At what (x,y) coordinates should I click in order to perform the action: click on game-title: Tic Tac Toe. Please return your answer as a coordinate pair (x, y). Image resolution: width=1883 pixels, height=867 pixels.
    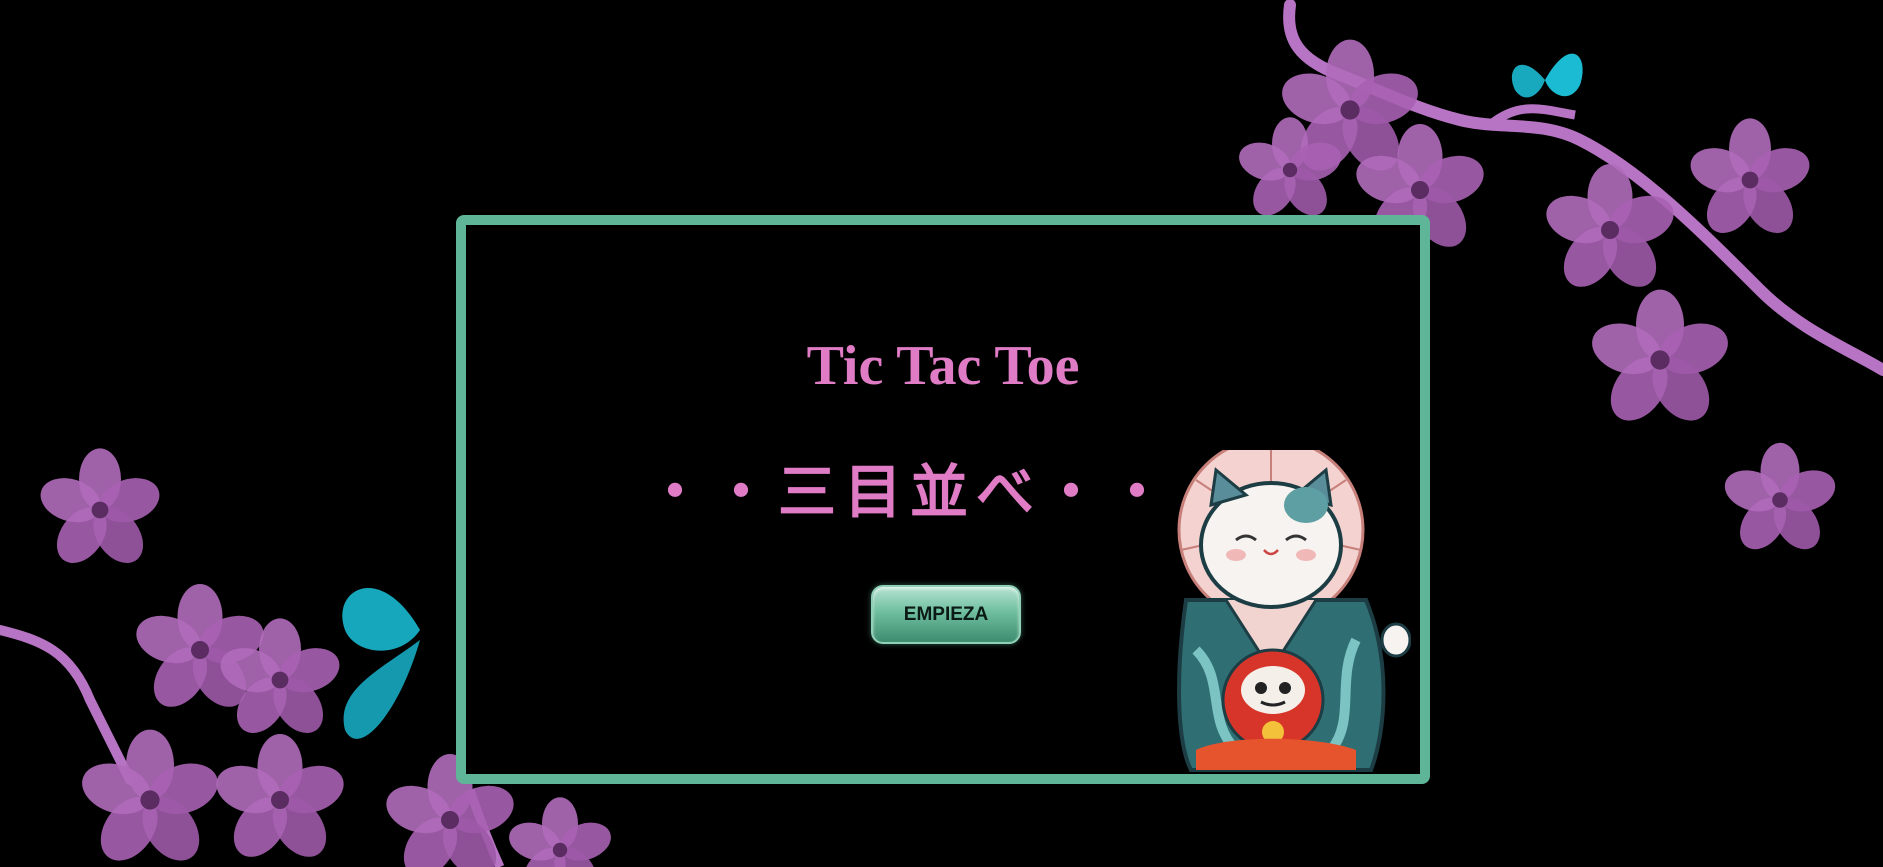
    Looking at the image, I should click on (943, 366).